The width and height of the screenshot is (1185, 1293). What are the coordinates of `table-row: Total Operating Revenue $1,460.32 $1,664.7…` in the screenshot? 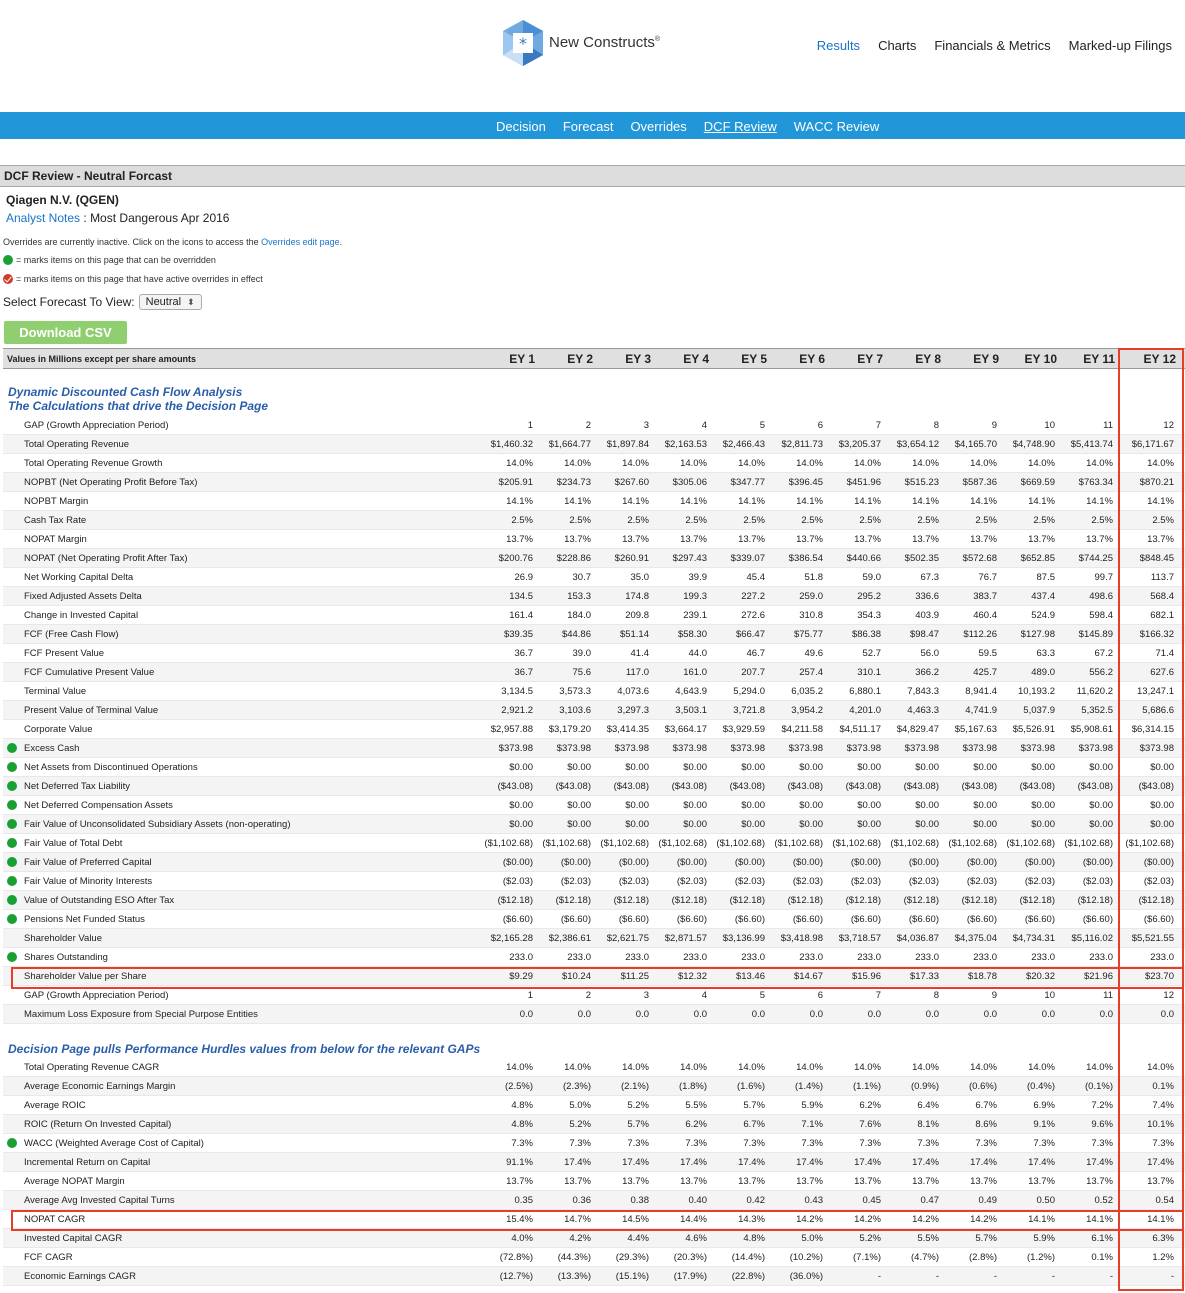 It's located at (594, 444).